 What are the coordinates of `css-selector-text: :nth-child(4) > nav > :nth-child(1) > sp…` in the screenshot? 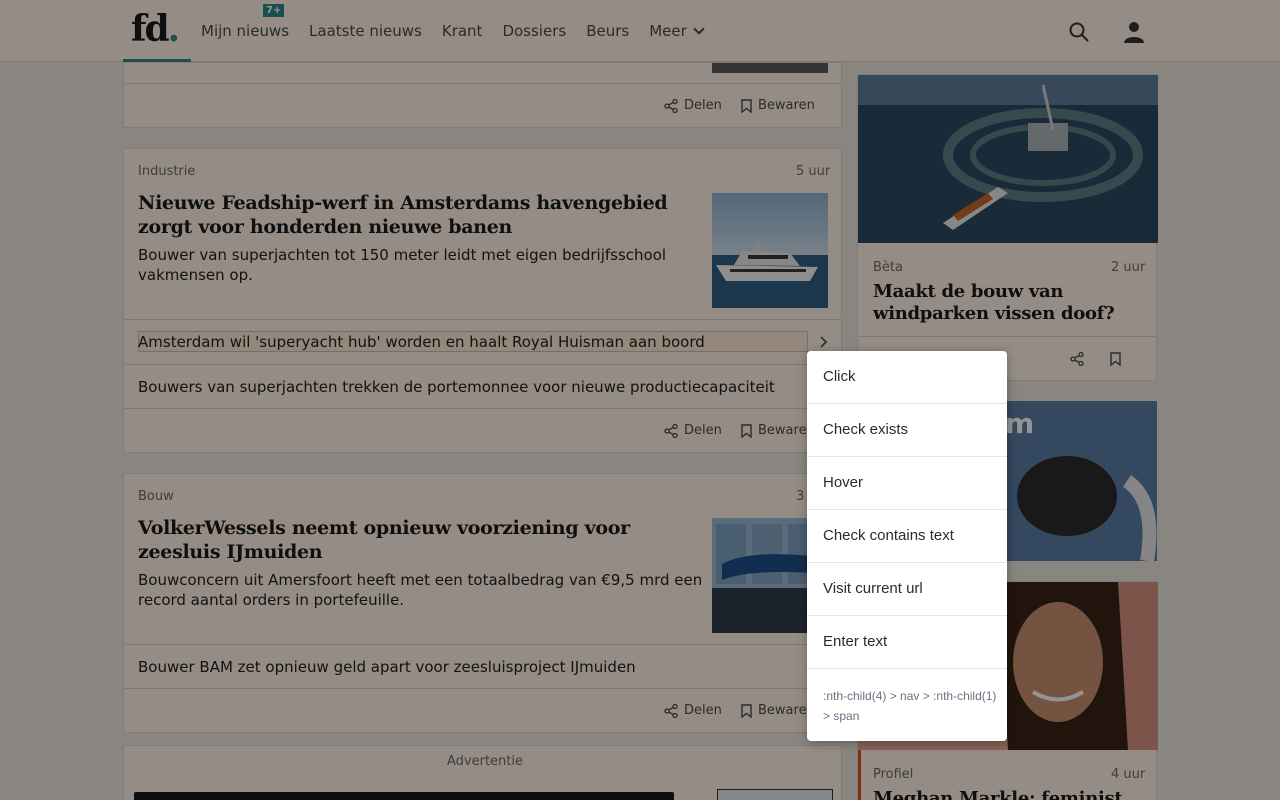 It's located at (910, 706).